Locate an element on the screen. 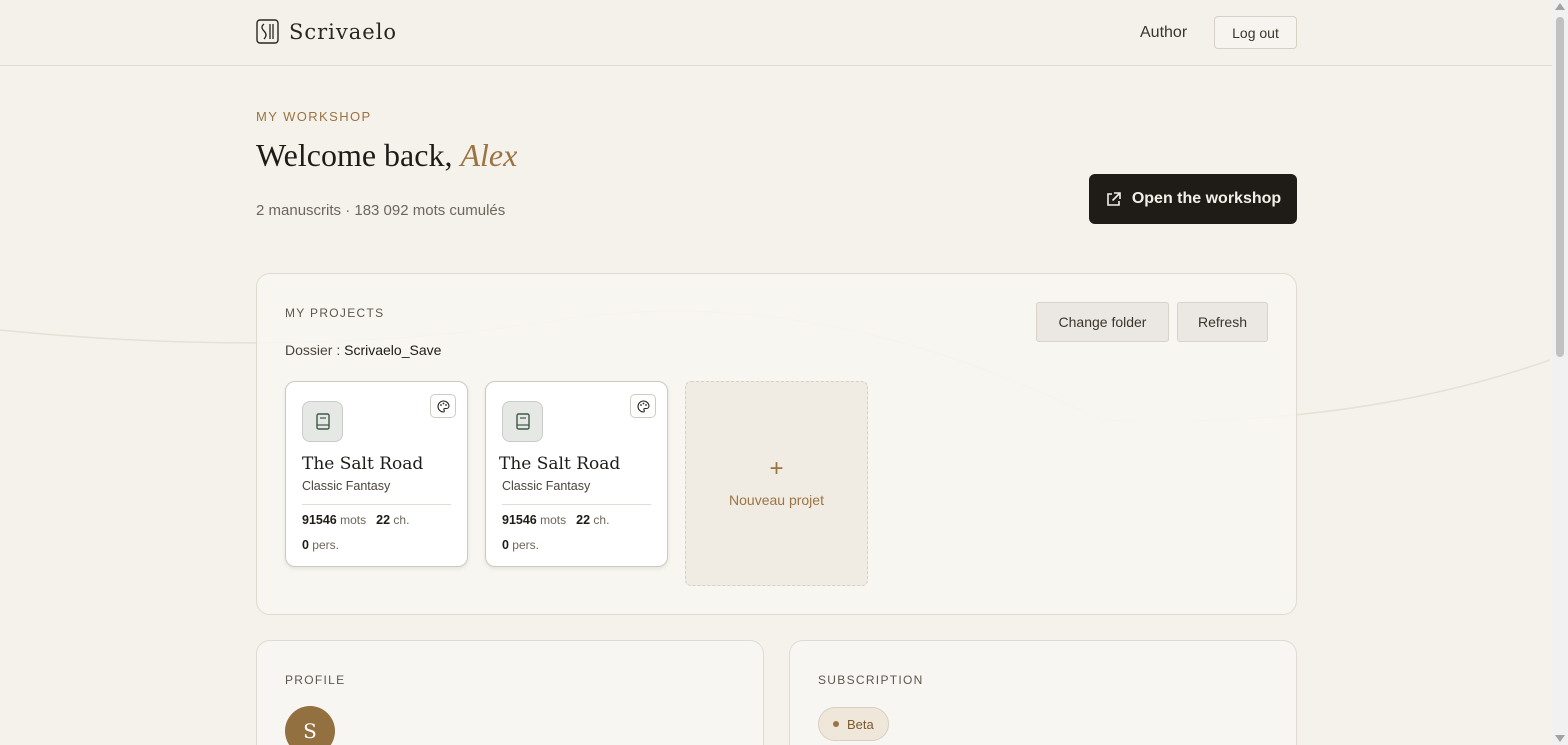 This screenshot has width=1568, height=745. subscription-panel: SUBSCRIPTION Beta is located at coordinates (1043, 692).